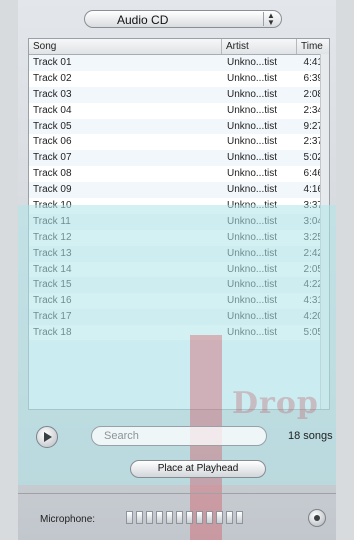 Image resolution: width=354 pixels, height=540 pixels. Describe the element at coordinates (52, 301) in the screenshot. I see `cell-song: Track 16` at that location.